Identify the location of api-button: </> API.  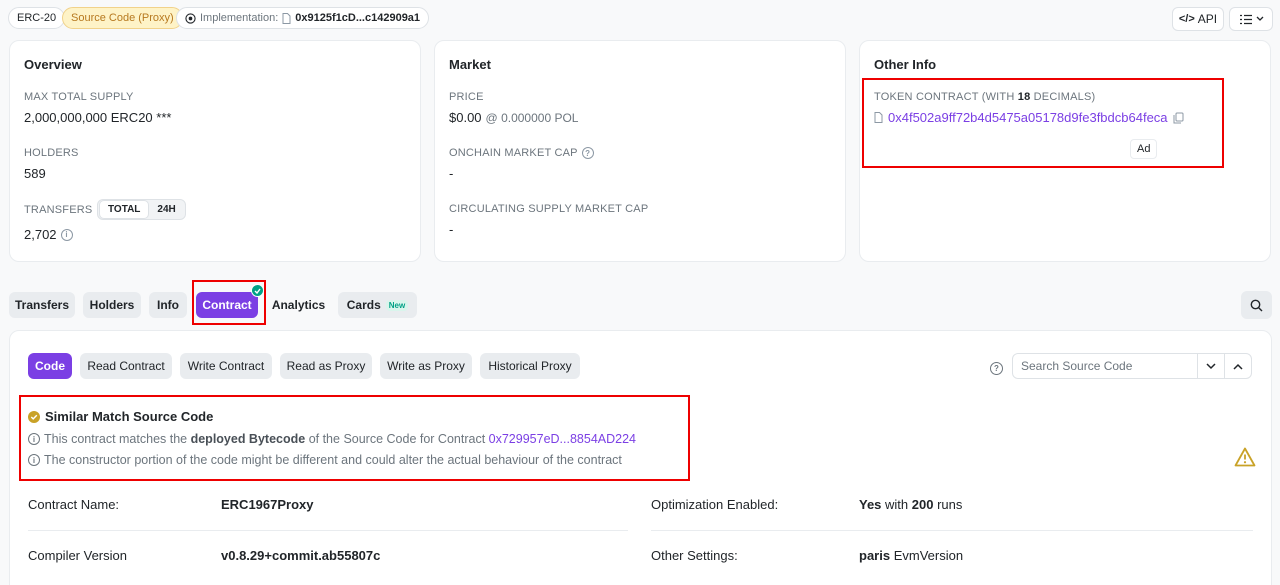
(1198, 19).